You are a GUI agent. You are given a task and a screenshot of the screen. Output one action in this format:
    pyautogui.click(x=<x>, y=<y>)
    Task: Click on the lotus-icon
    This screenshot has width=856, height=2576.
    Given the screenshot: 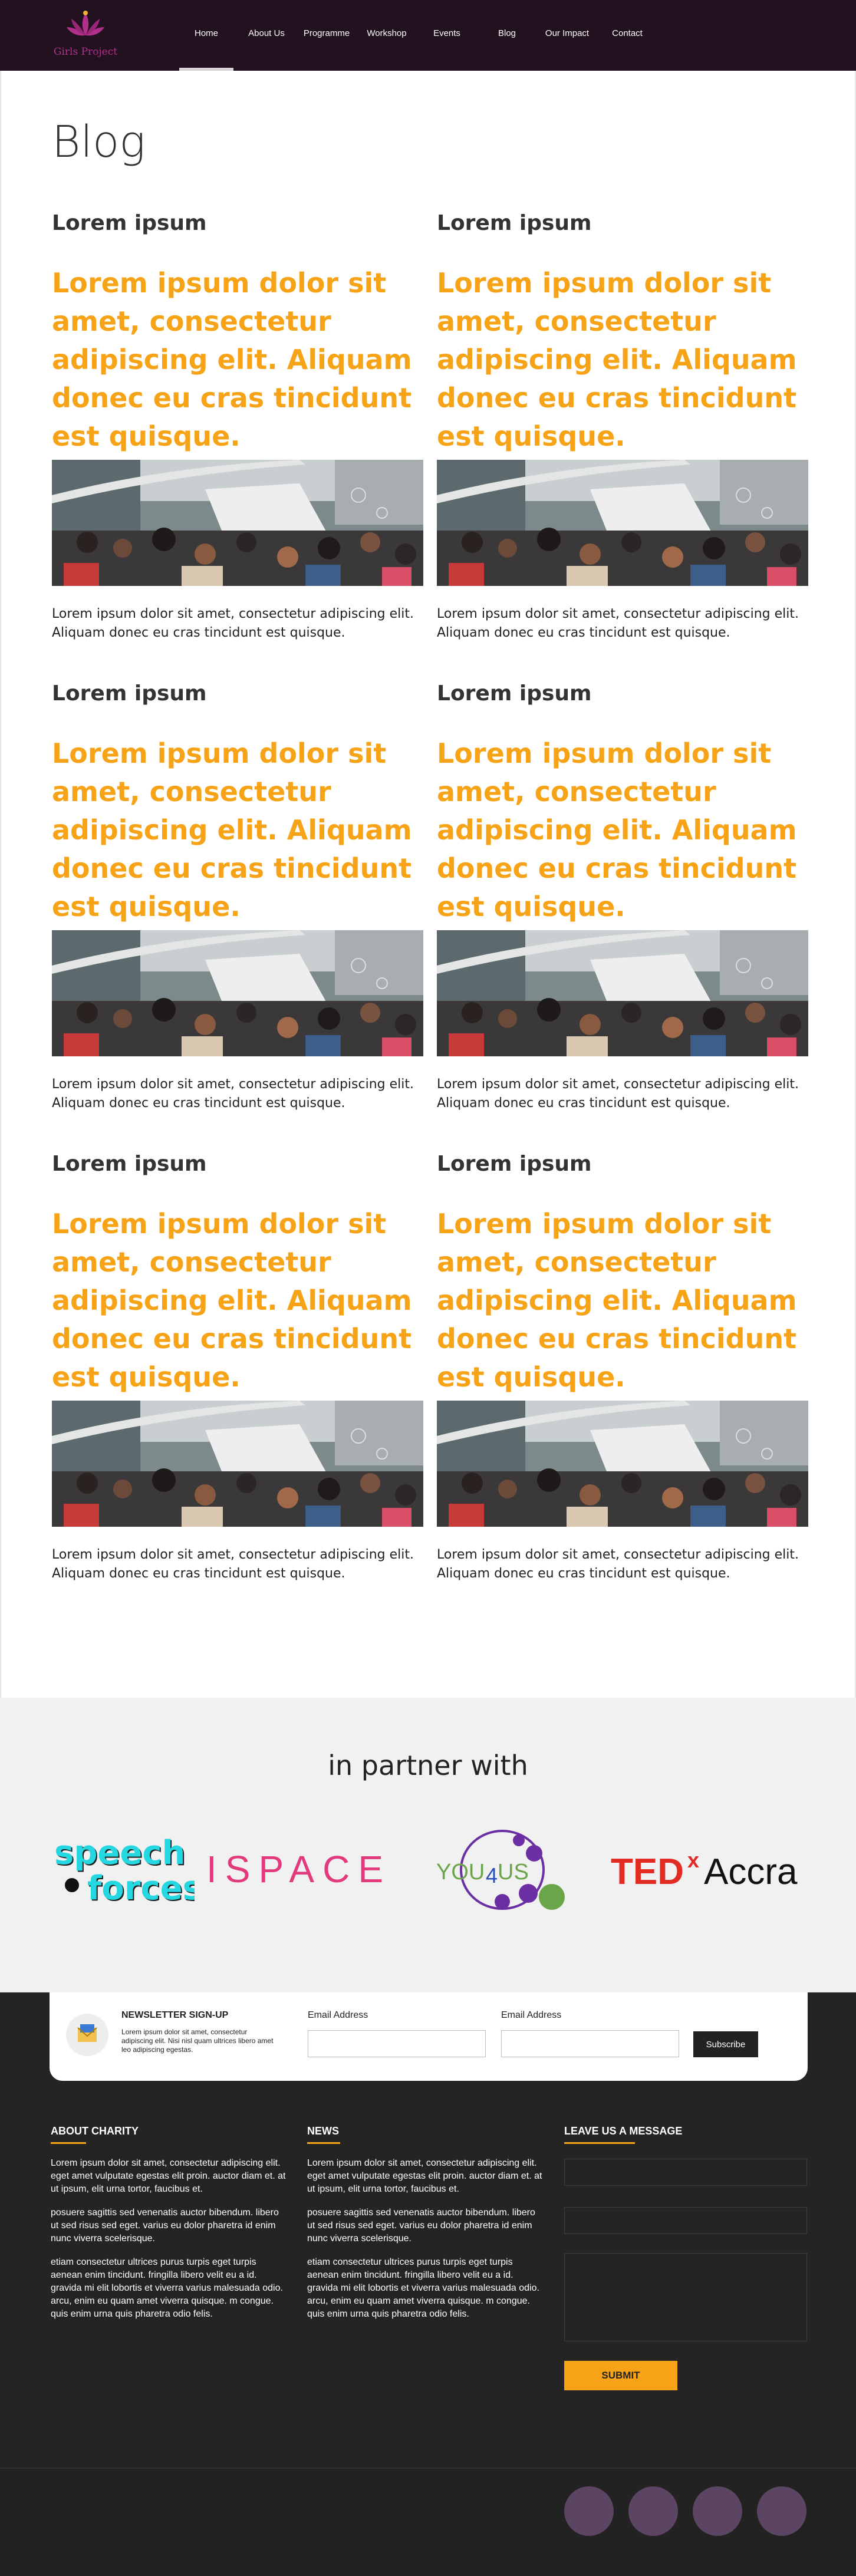 What is the action you would take?
    pyautogui.click(x=85, y=23)
    